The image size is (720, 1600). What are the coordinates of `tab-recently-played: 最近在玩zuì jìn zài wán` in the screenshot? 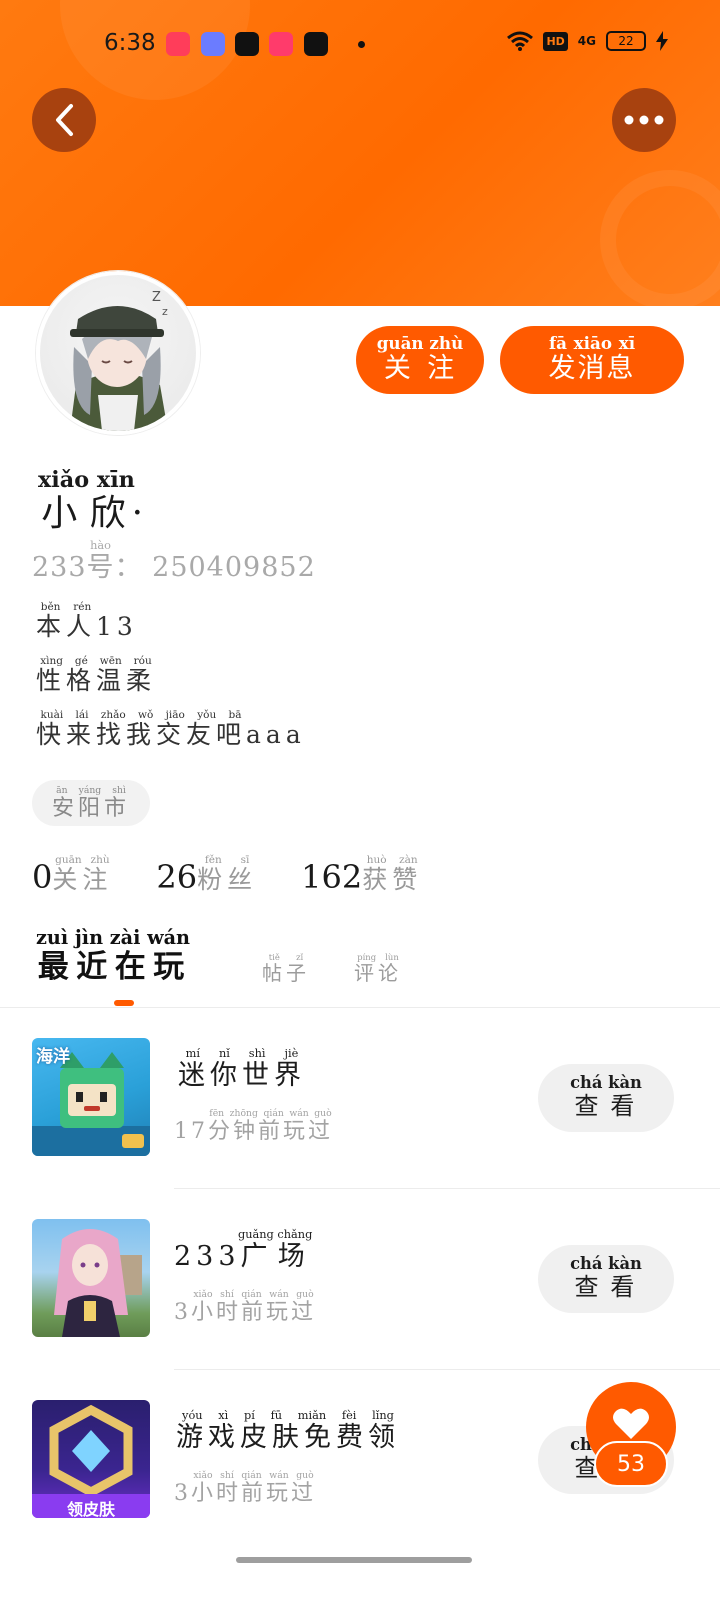 It's located at (113, 956).